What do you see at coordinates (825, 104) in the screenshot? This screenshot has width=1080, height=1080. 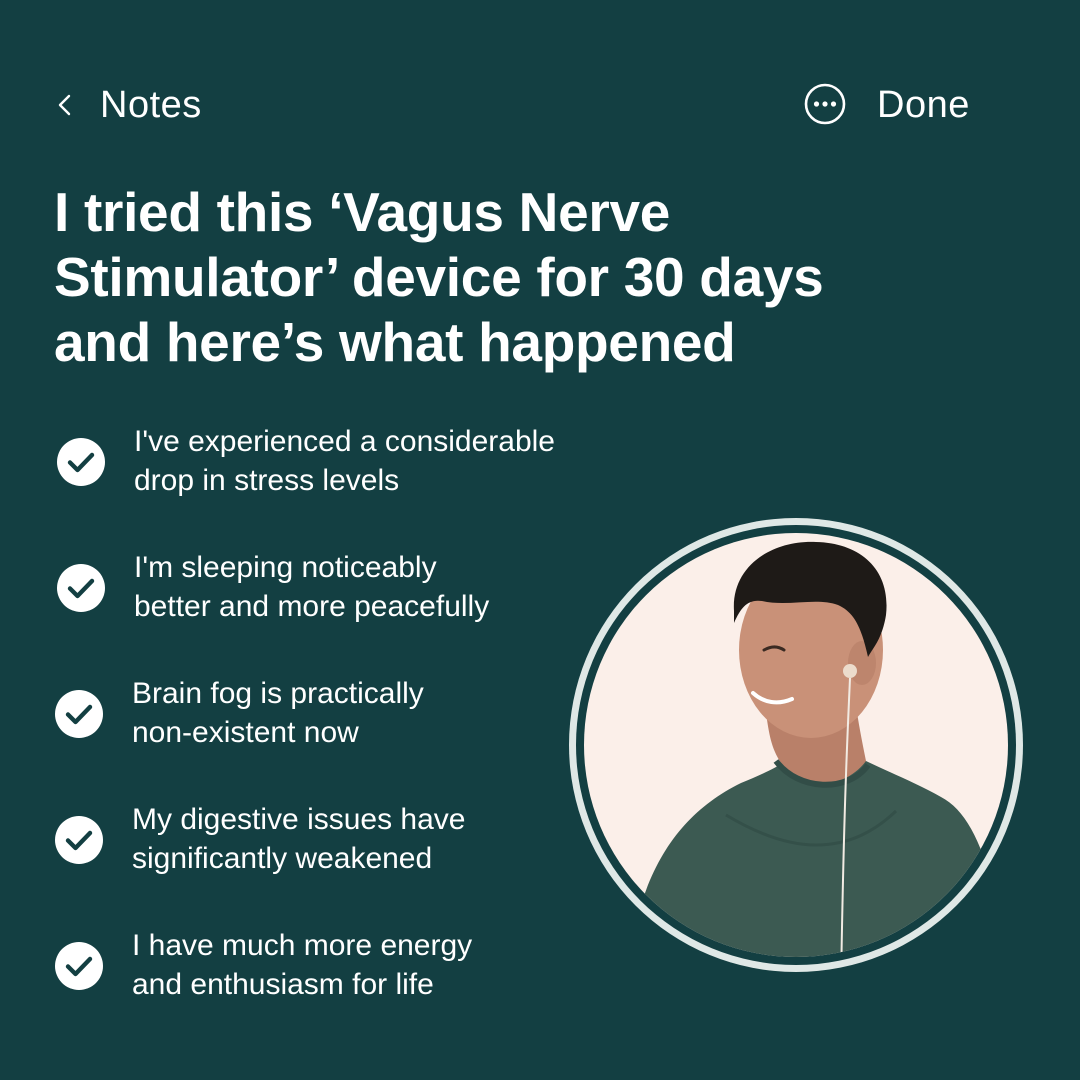 I see `ellipsis-circle-icon` at bounding box center [825, 104].